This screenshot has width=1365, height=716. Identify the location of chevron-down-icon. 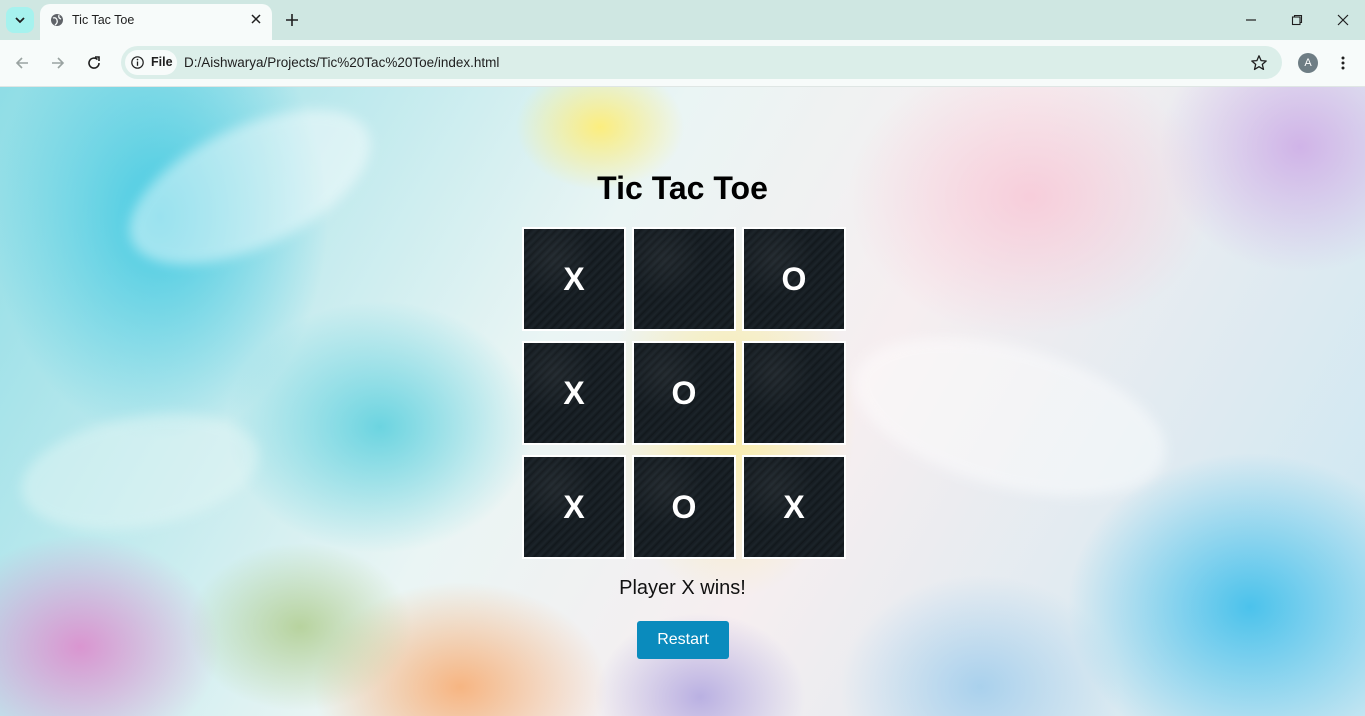
(20, 20).